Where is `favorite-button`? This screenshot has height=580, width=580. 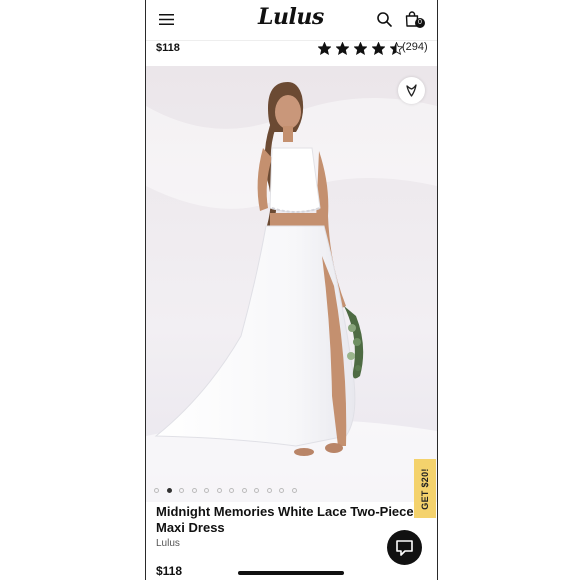 favorite-button is located at coordinates (411, 90).